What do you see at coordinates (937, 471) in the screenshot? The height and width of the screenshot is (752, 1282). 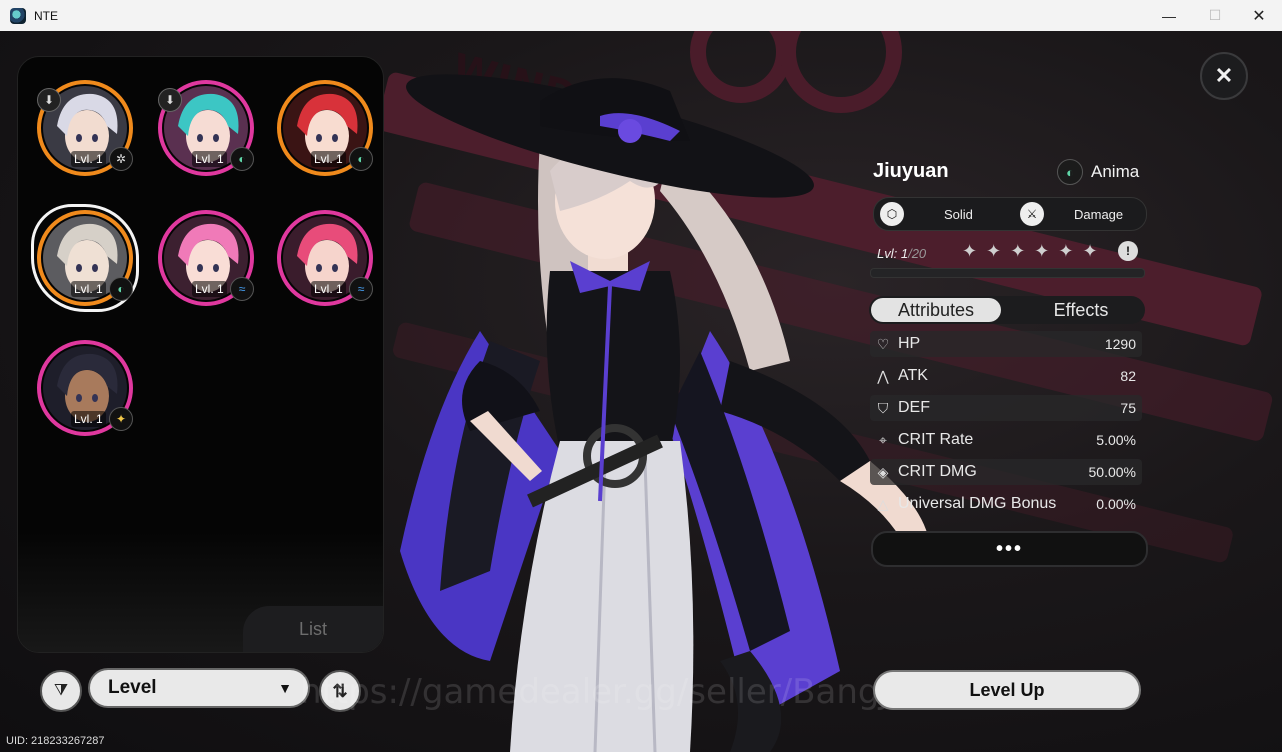 I see `stat-name: CRIT DMG` at bounding box center [937, 471].